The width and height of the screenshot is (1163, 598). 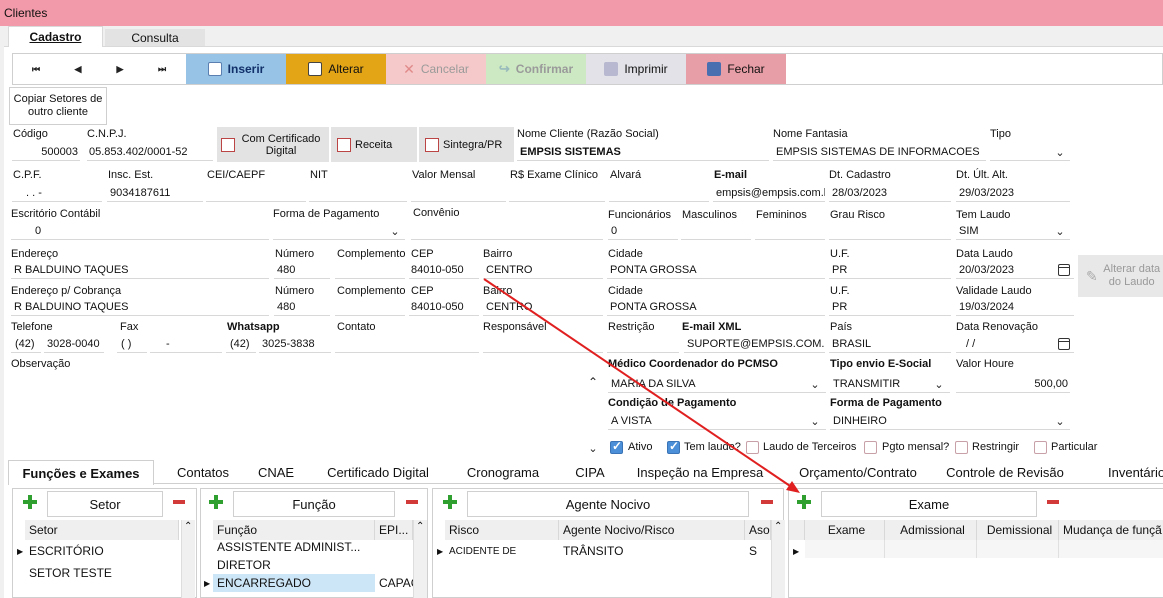 I want to click on expand-down-icon: ⌄, so click(x=593, y=448).